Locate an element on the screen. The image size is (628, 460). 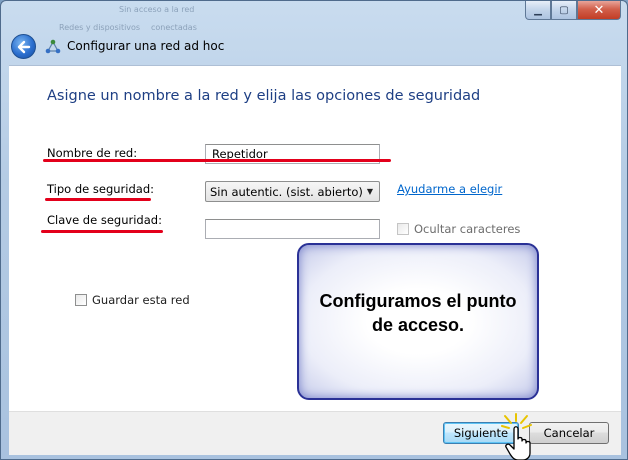
security-type-select: Sin autentic. (sist. abierto) ▼ is located at coordinates (292, 191).